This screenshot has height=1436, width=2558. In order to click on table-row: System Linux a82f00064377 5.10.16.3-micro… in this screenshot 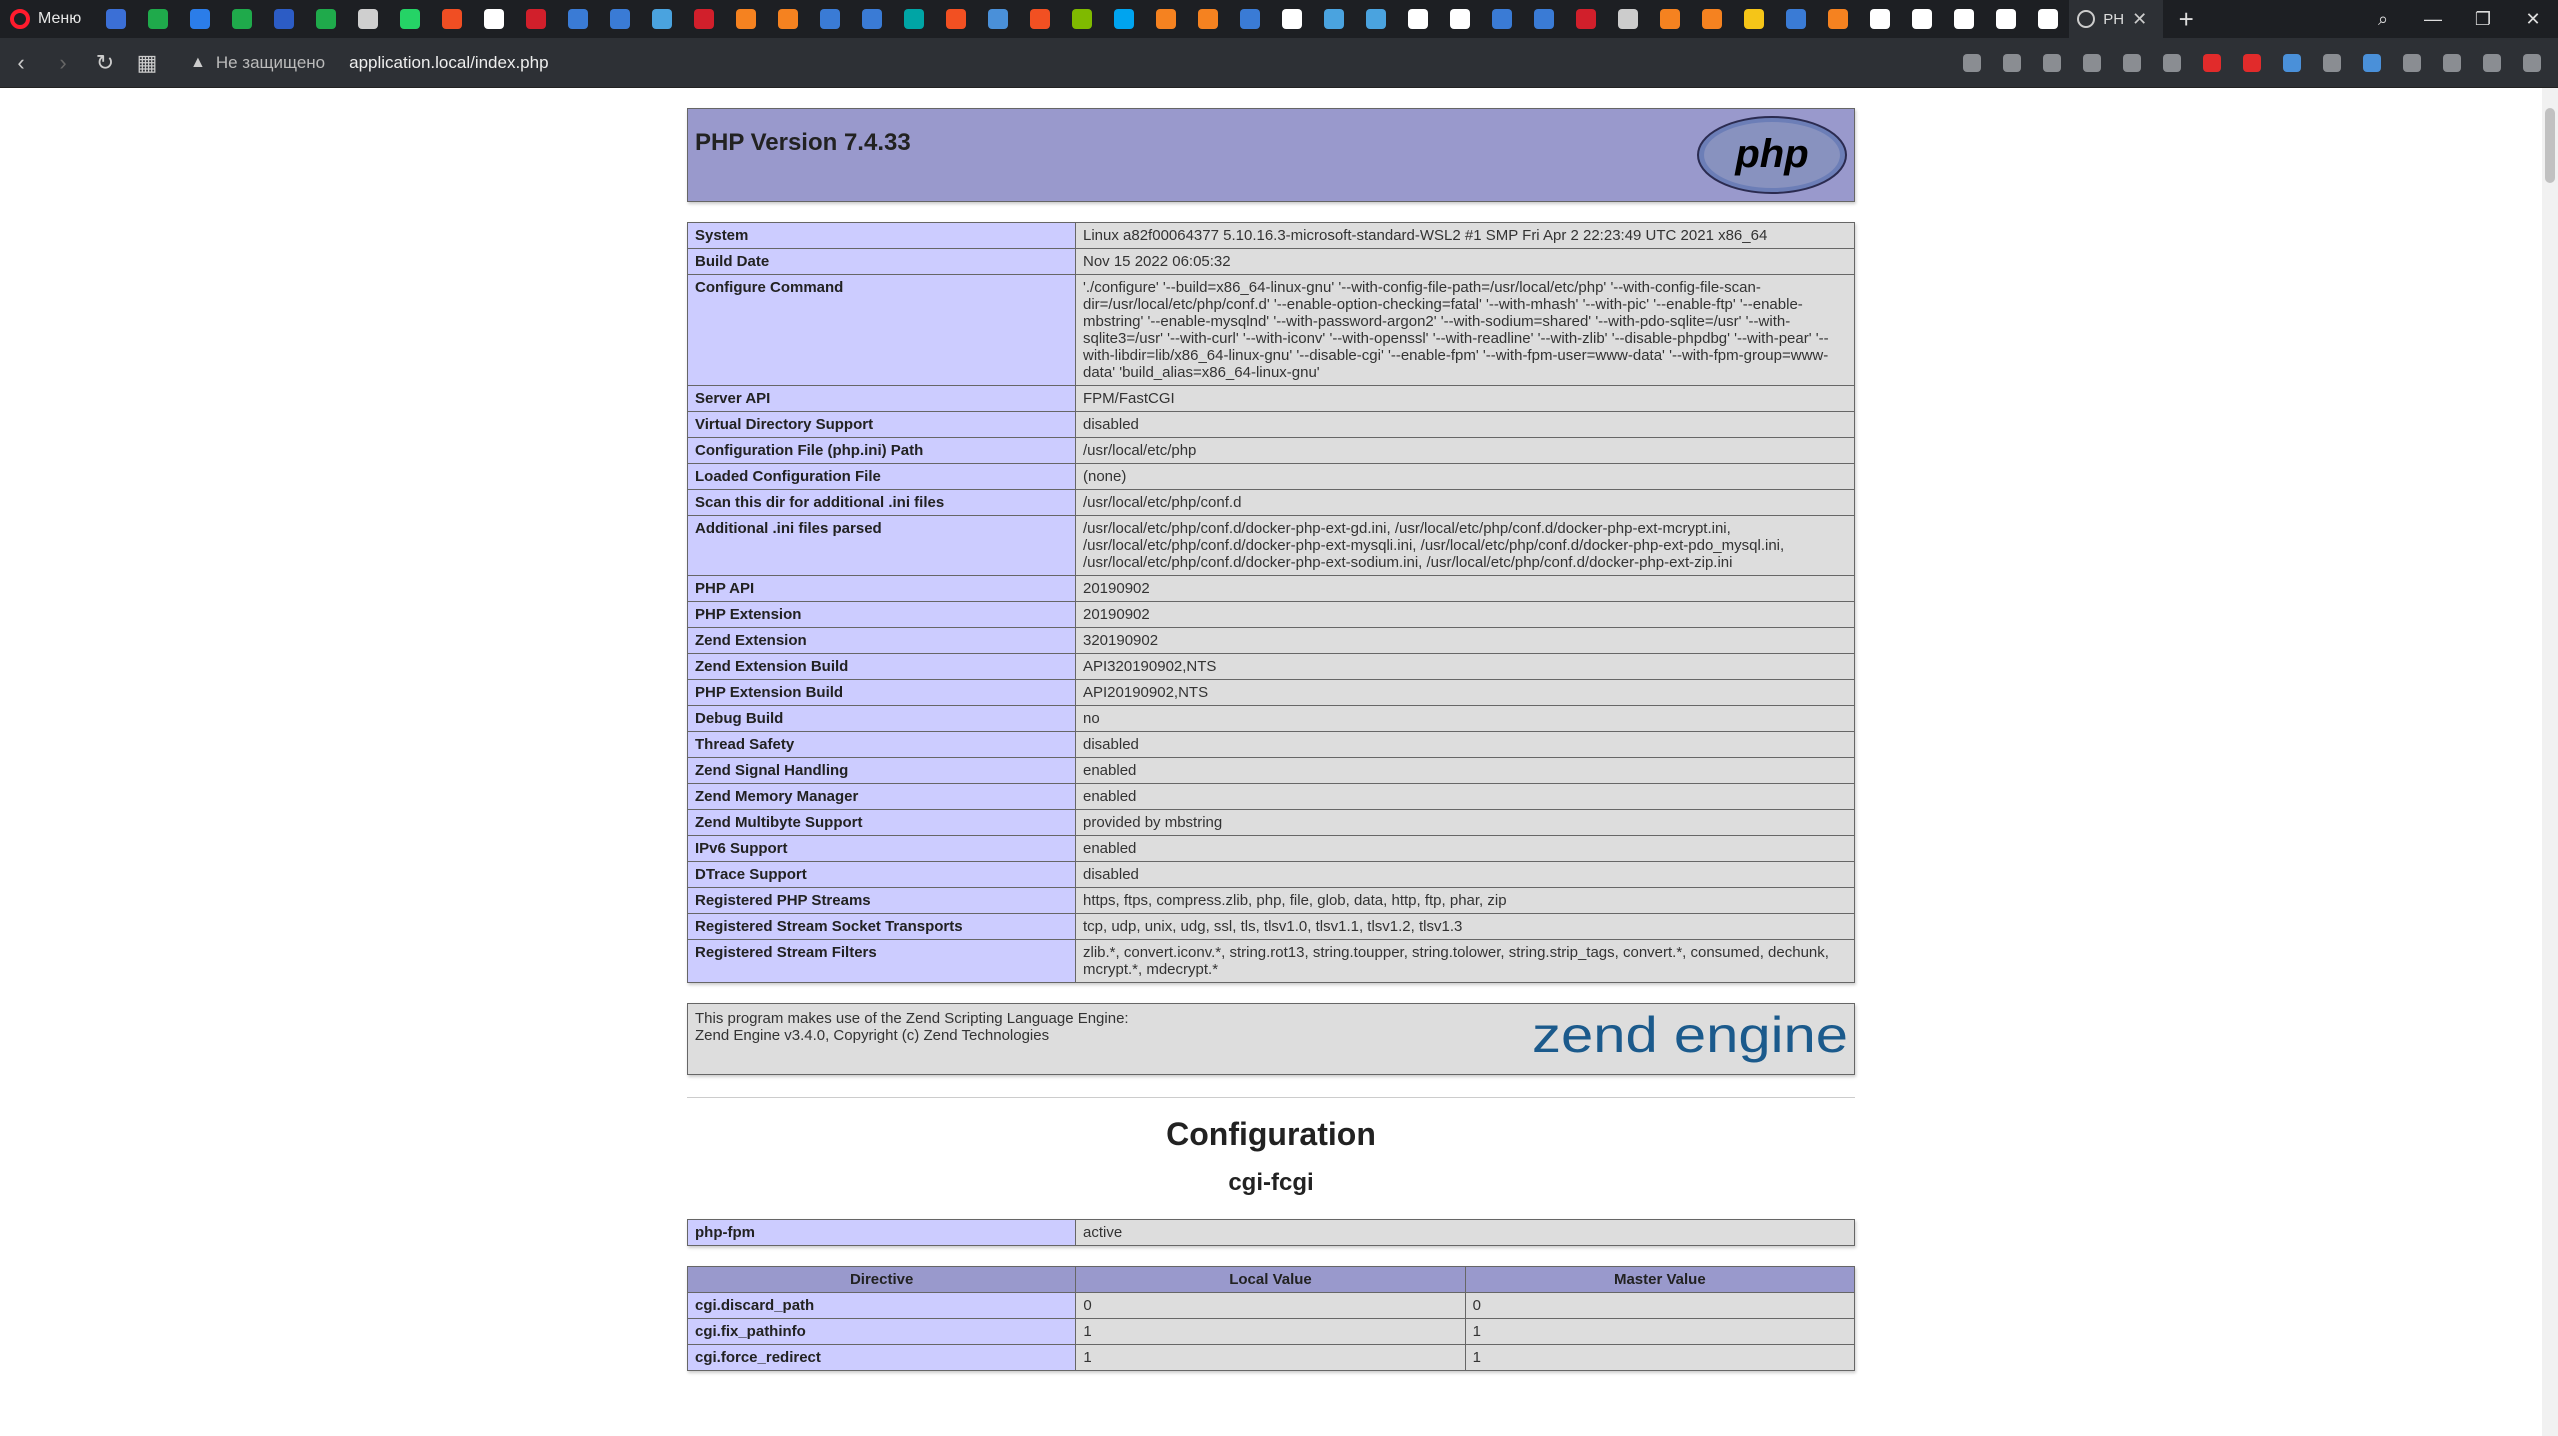, I will do `click(1271, 235)`.